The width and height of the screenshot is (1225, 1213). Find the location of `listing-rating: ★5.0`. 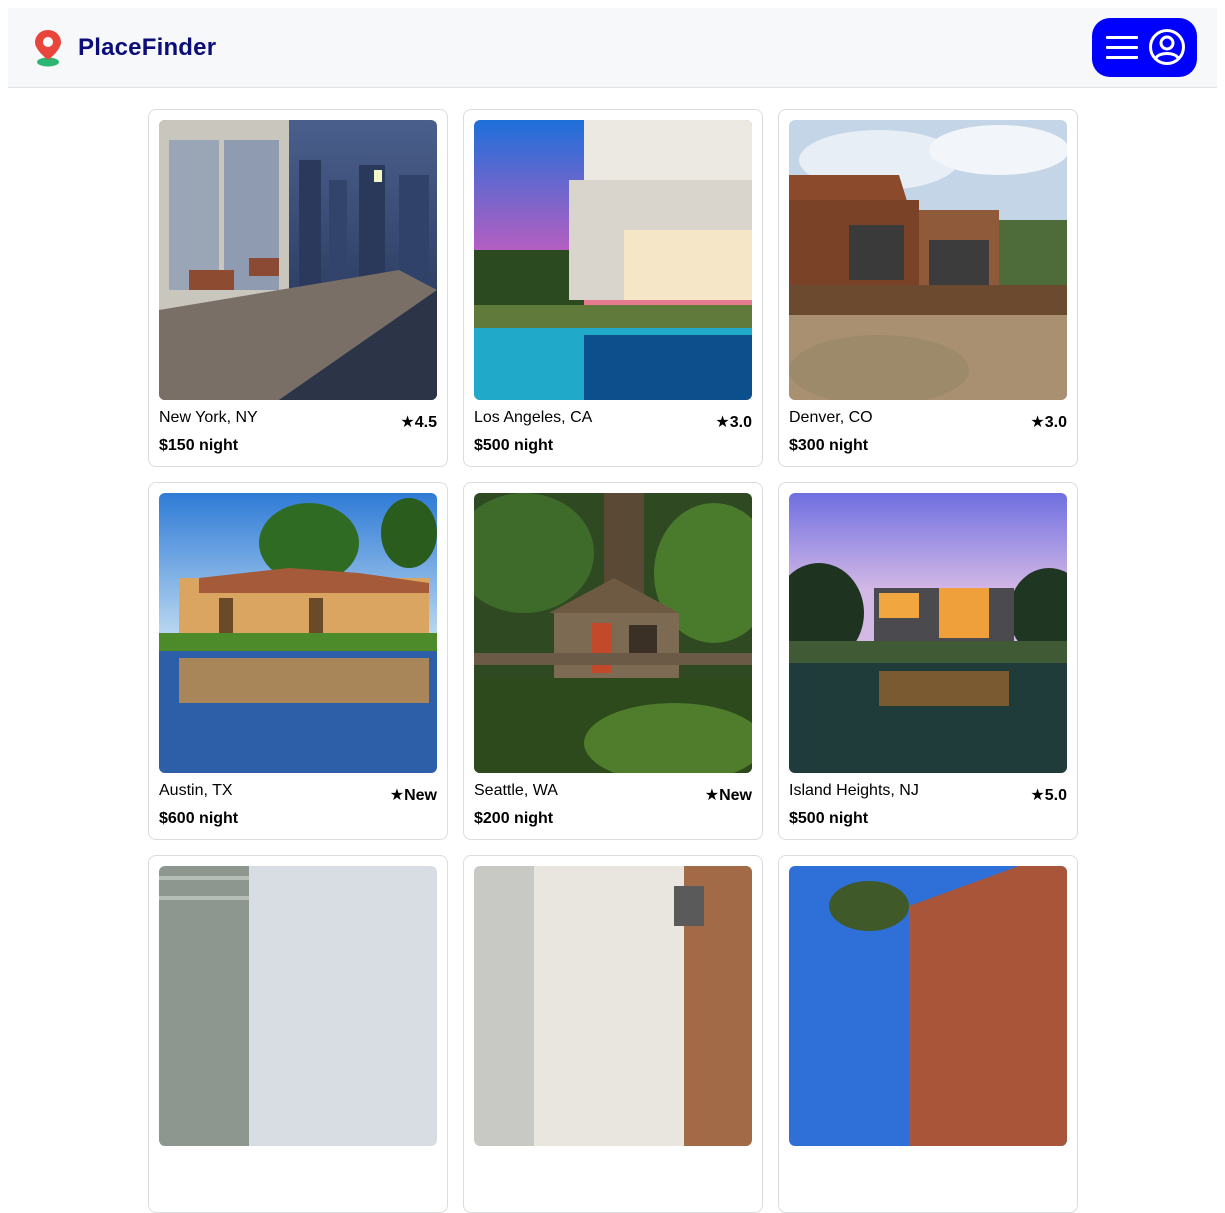

listing-rating: ★5.0 is located at coordinates (1048, 795).